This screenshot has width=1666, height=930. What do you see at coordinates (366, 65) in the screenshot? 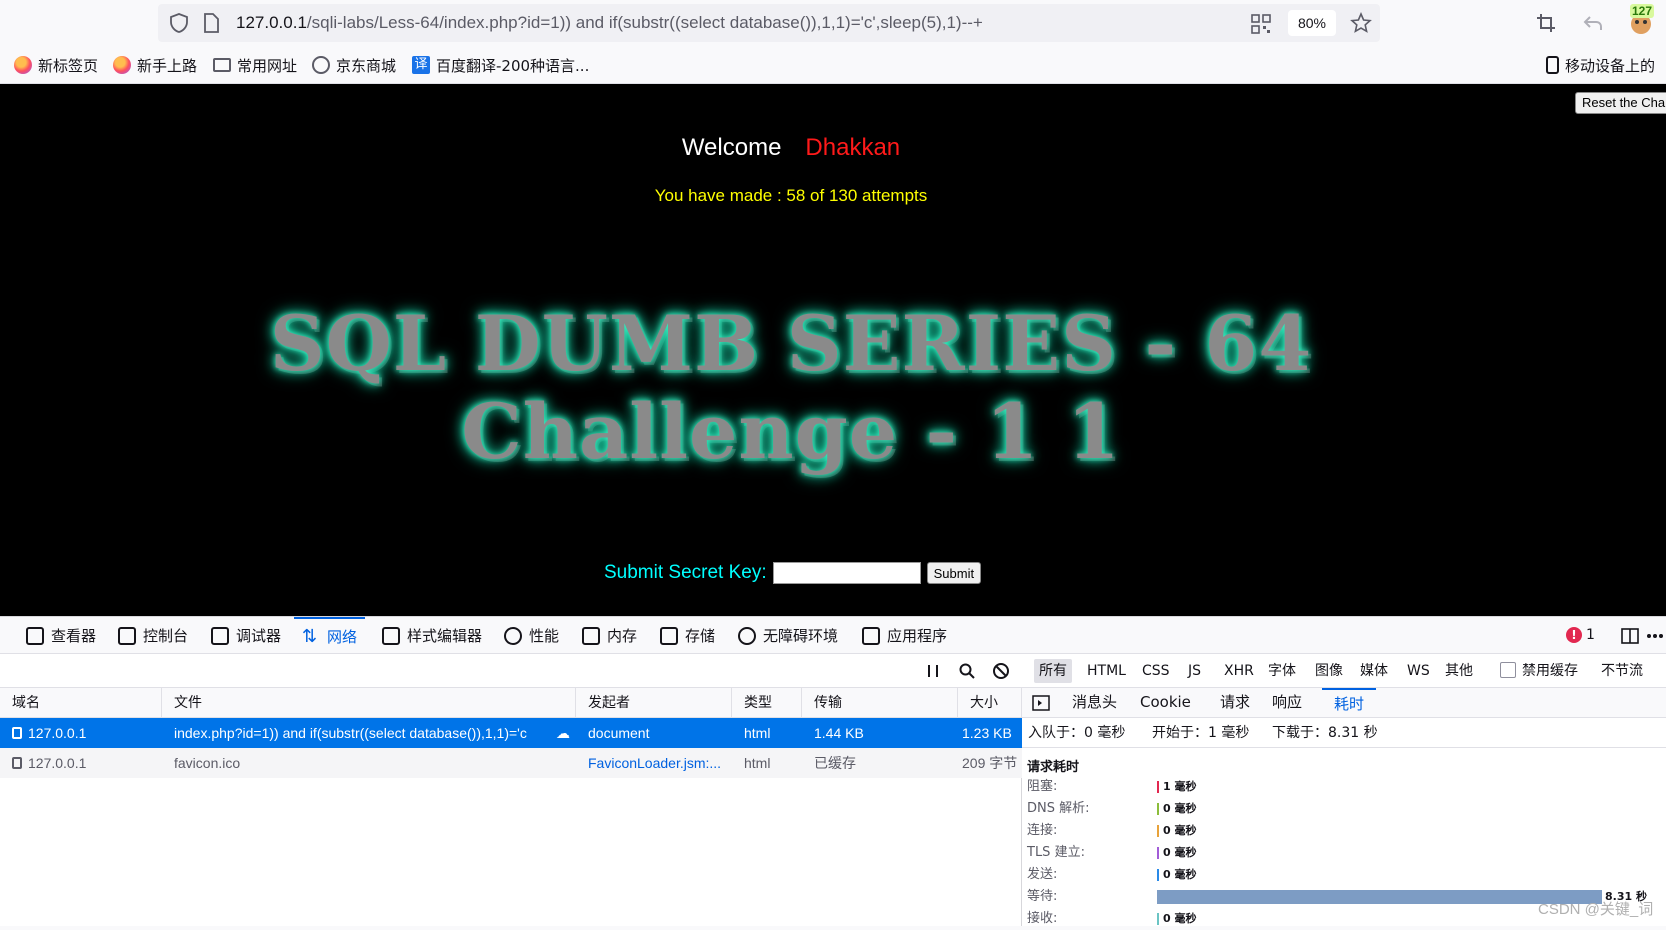
I see `bookmark-label: 京东商城` at bounding box center [366, 65].